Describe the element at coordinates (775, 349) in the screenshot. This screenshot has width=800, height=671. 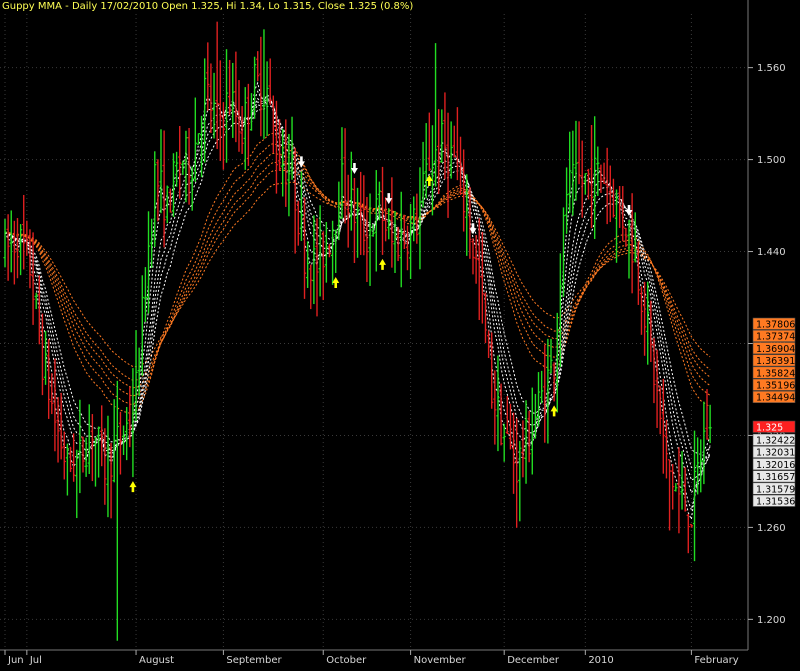
I see `long-ema-value-label-text: 1.36904` at that location.